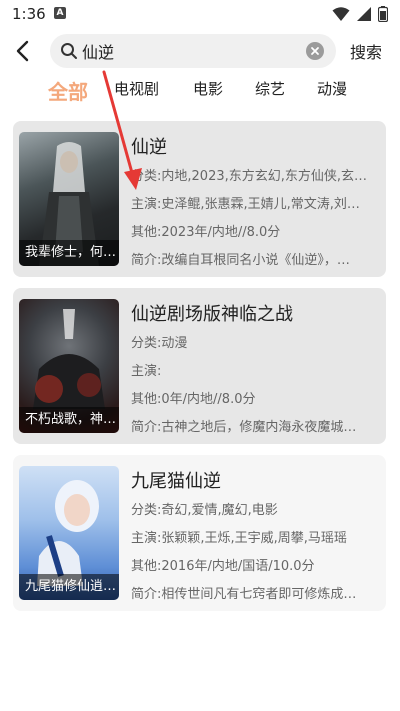 This screenshot has width=400, height=711. I want to click on category-tabs: 全部 电视剧 电影 综艺 动漫, so click(200, 90).